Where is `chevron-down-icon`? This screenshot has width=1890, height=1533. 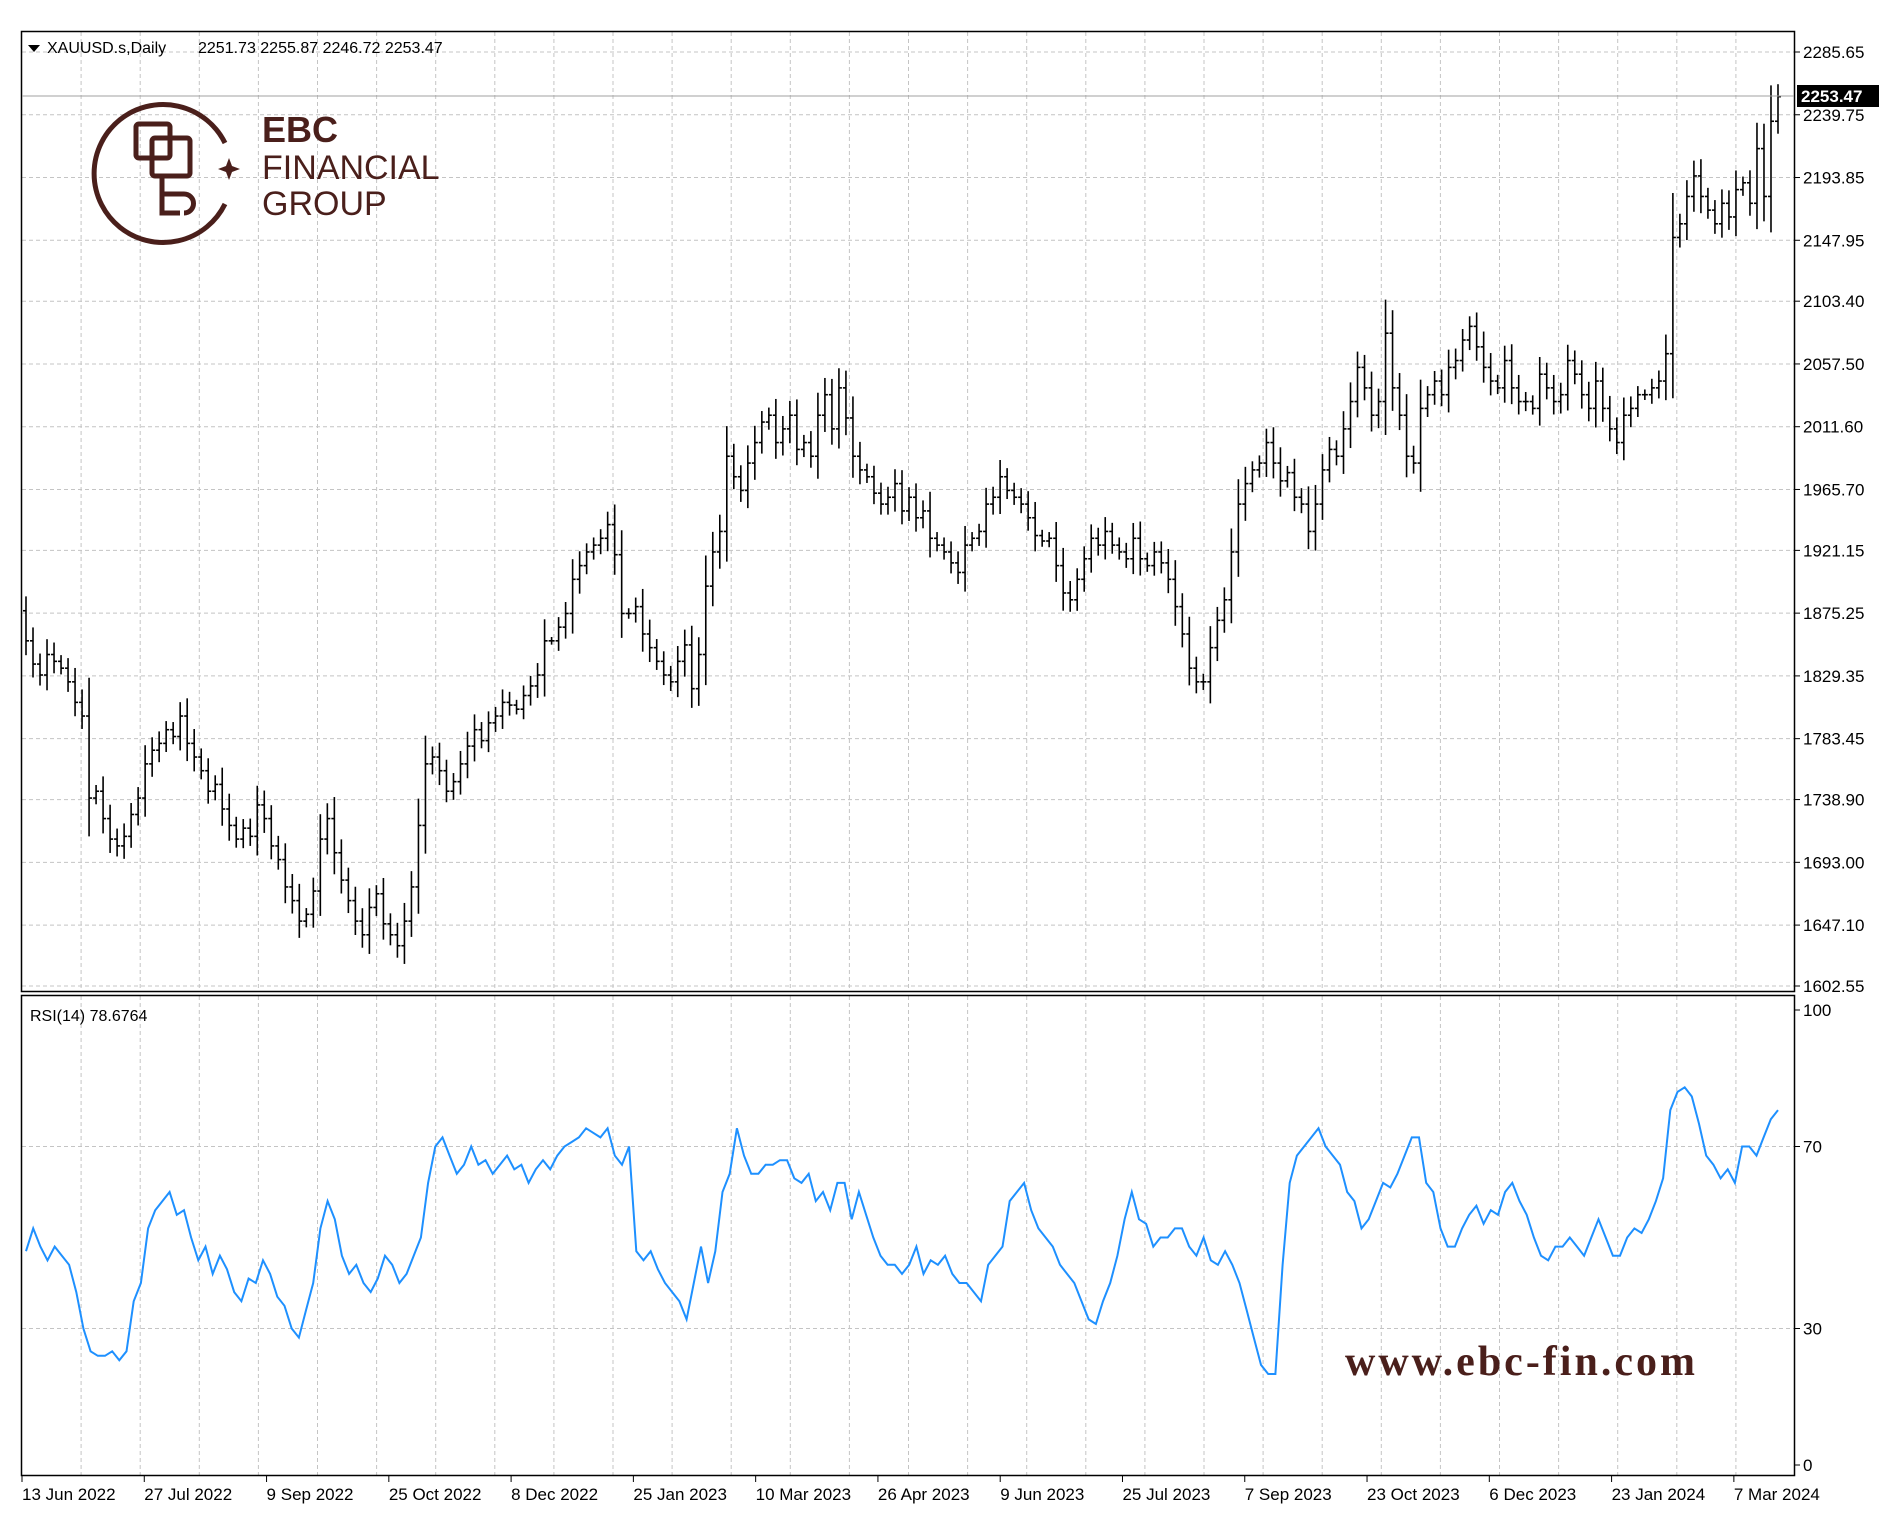
chevron-down-icon is located at coordinates (34, 48).